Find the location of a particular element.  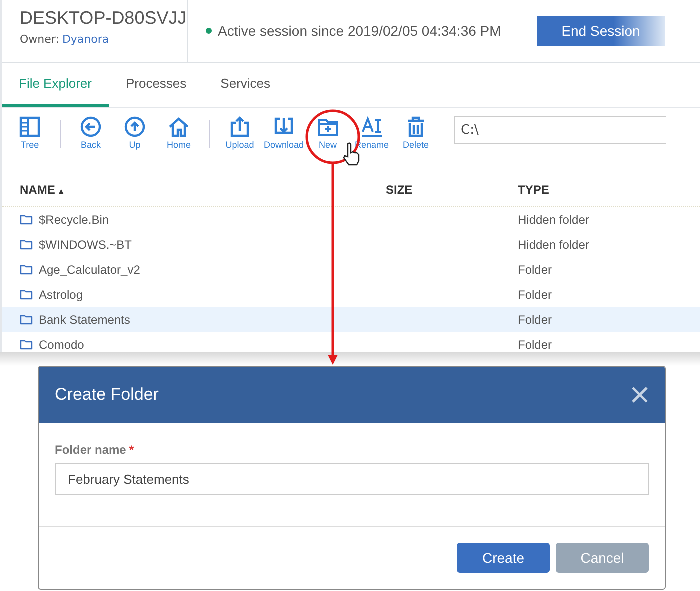

dialog-title: Create Folder is located at coordinates (107, 395).